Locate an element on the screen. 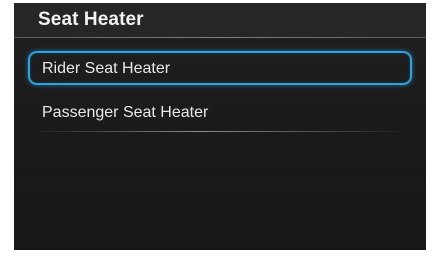  item-divider is located at coordinates (220, 131).